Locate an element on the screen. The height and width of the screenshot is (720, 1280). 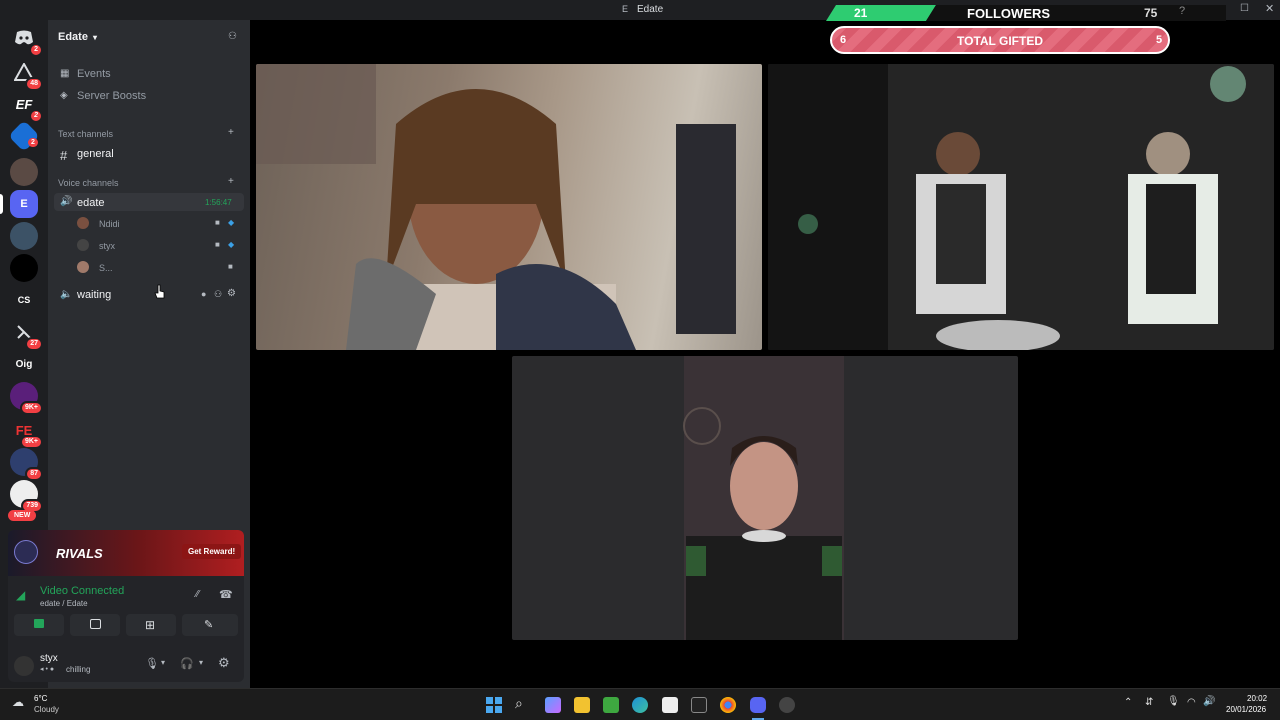
server-header: Edate ▾ is located at coordinates (77, 37).